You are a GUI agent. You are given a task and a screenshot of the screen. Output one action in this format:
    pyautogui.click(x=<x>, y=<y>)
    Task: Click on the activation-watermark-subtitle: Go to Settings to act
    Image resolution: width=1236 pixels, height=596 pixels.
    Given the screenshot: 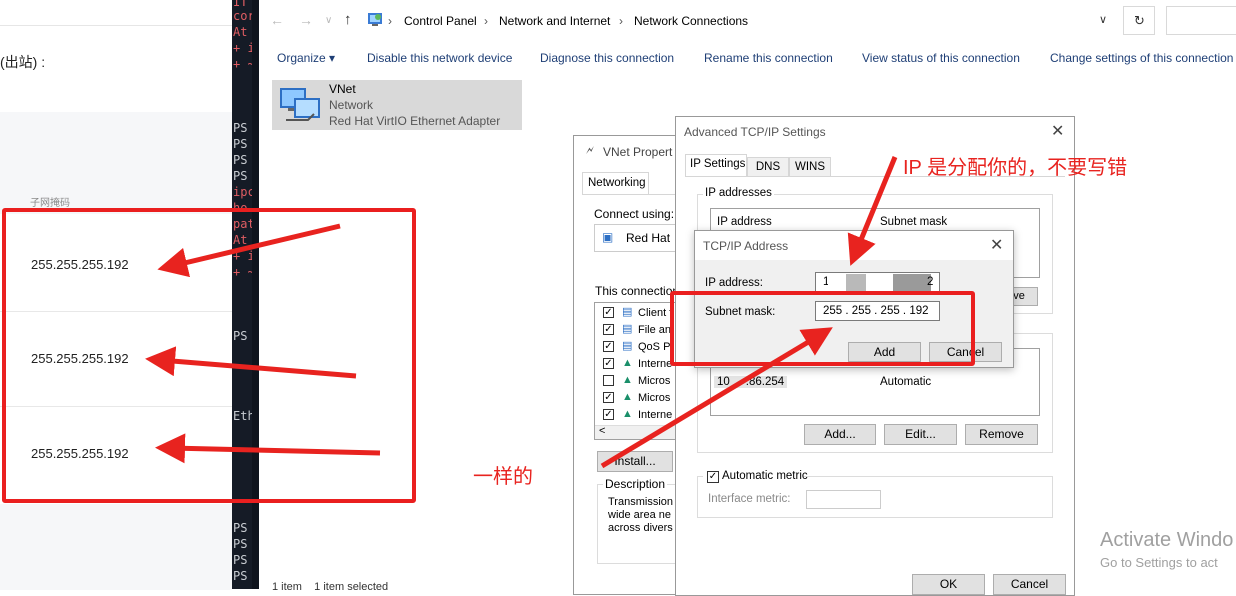 What is the action you would take?
    pyautogui.click(x=1159, y=562)
    